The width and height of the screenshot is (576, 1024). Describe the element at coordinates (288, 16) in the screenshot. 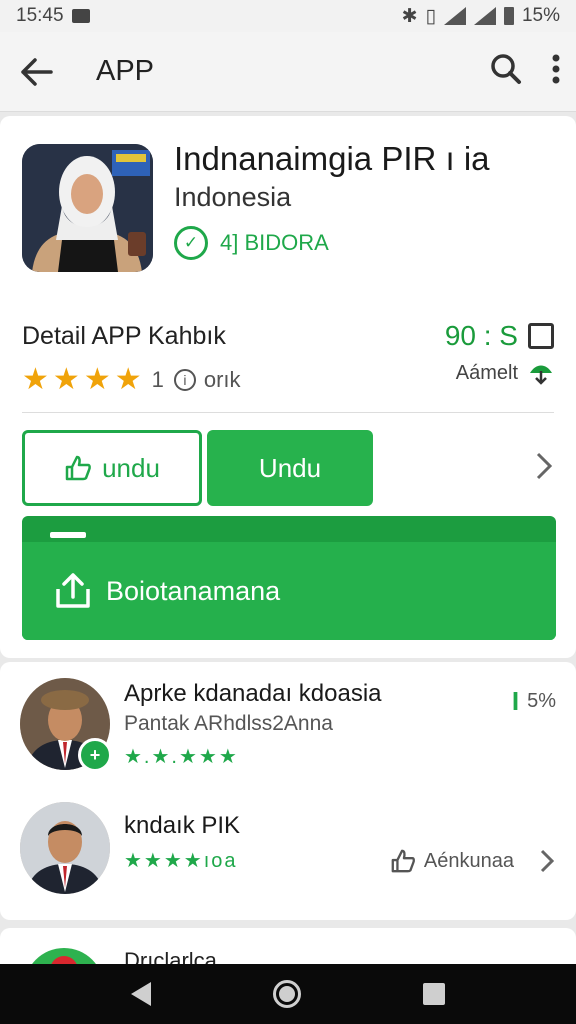

I see `status-bar: 15:45 ✱ ▯ 15%` at that location.